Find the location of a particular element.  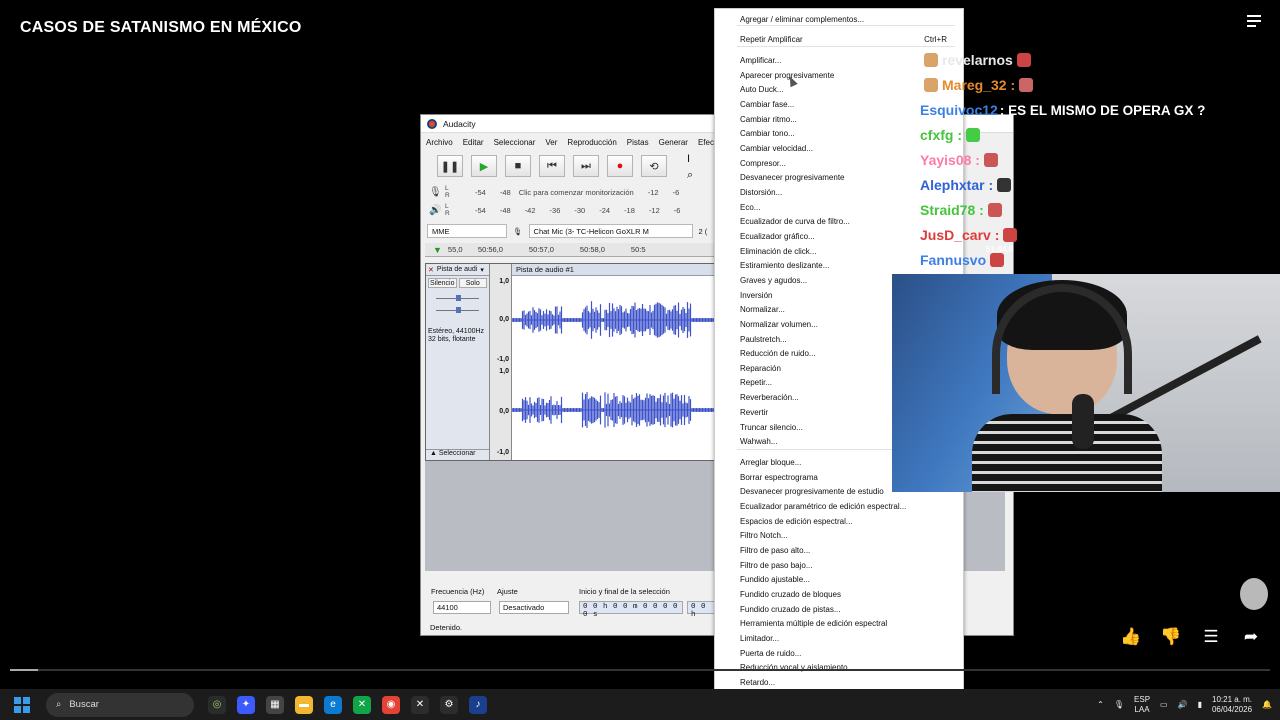

menu-generar: Generar is located at coordinates (673, 143).